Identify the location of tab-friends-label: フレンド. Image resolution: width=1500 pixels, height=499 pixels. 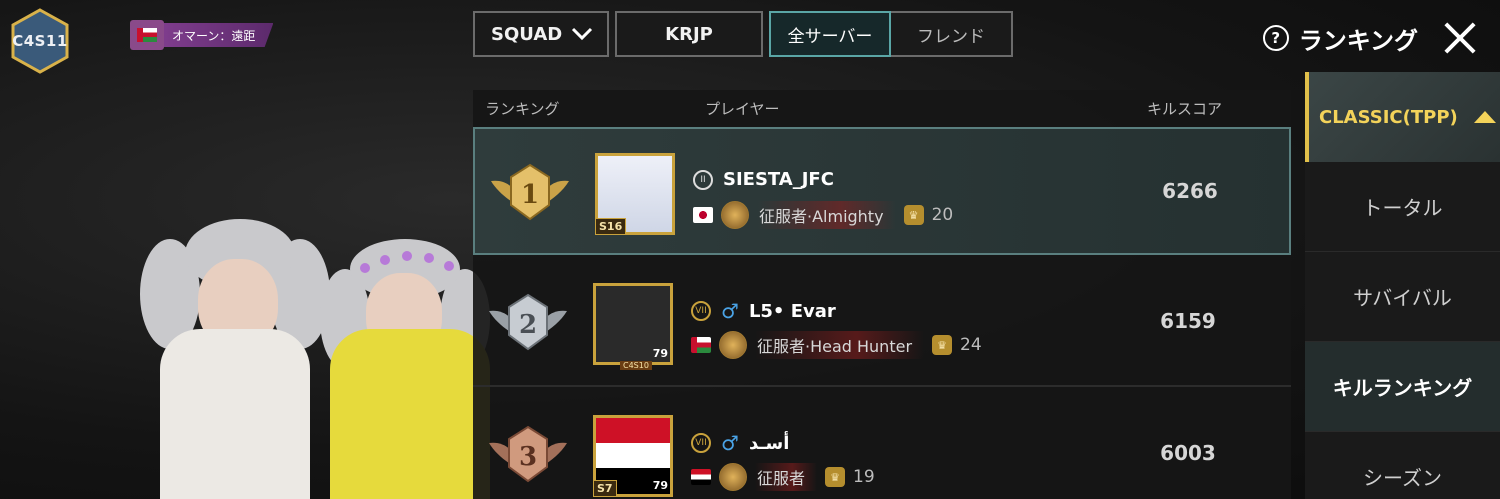
(951, 36).